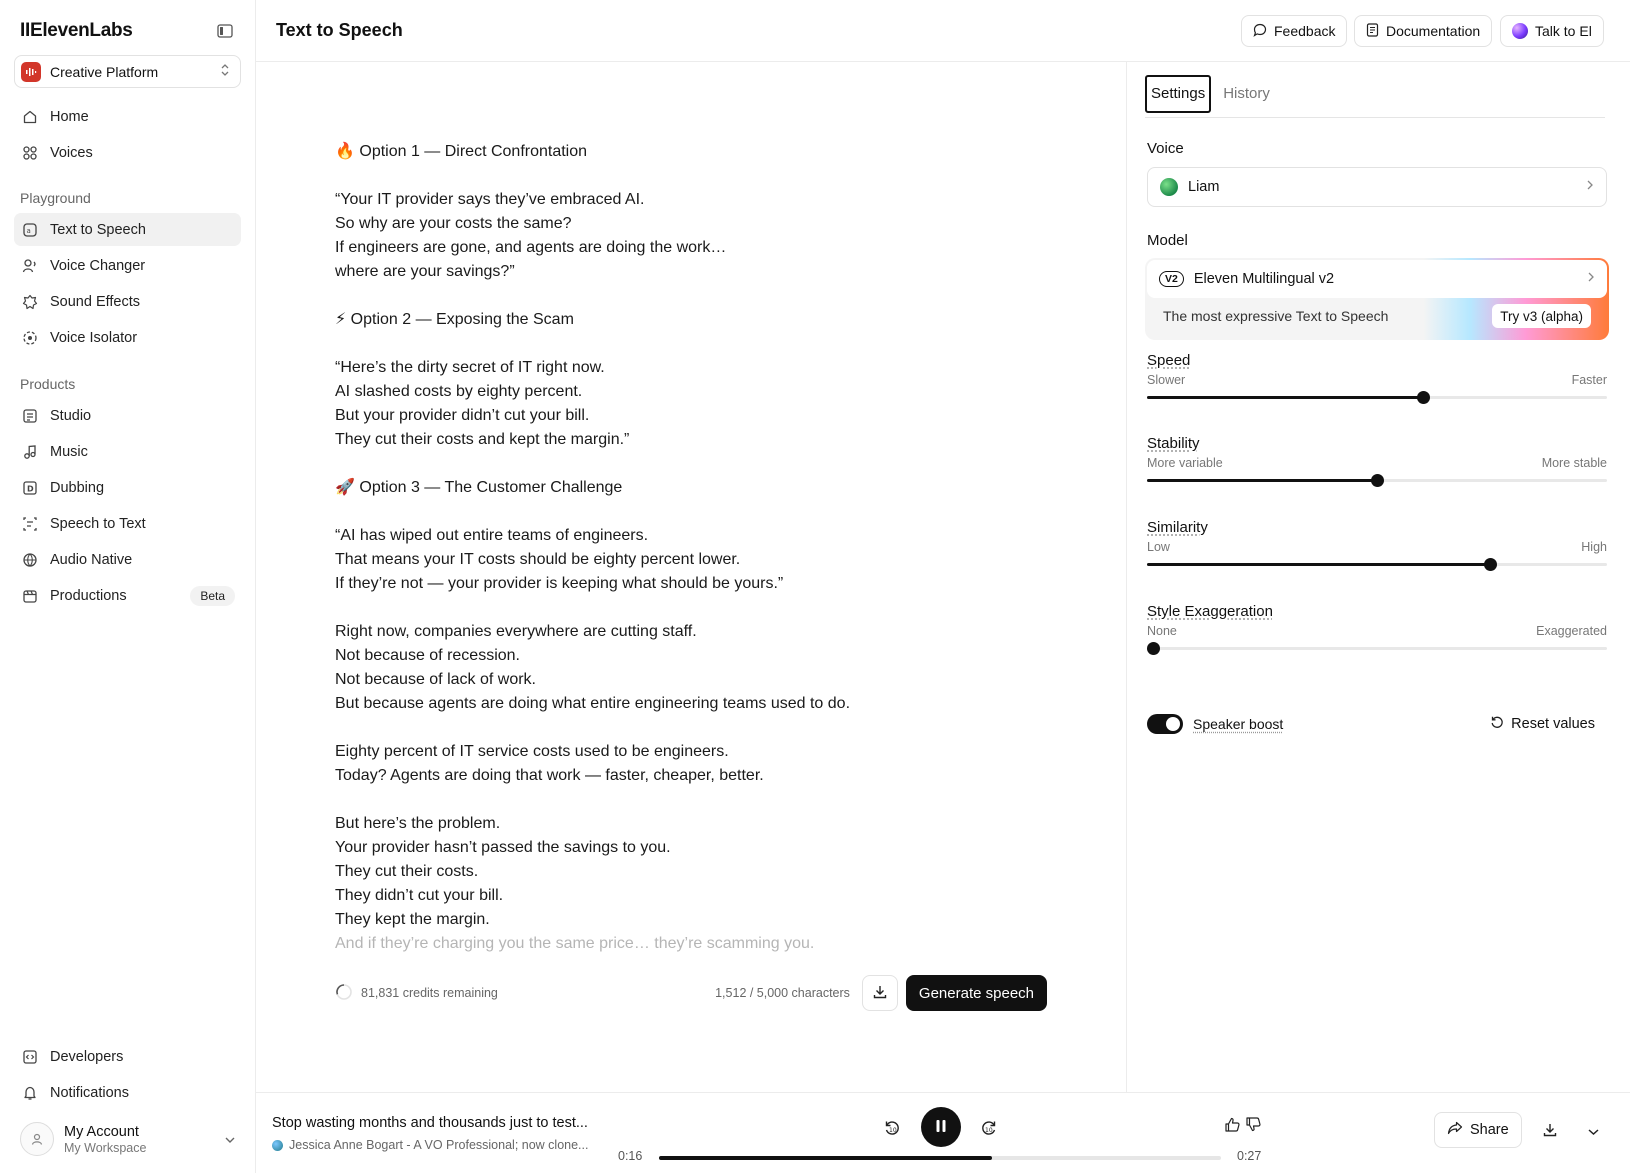 This screenshot has width=1630, height=1173. I want to click on sidebar-item-music: Music, so click(127, 451).